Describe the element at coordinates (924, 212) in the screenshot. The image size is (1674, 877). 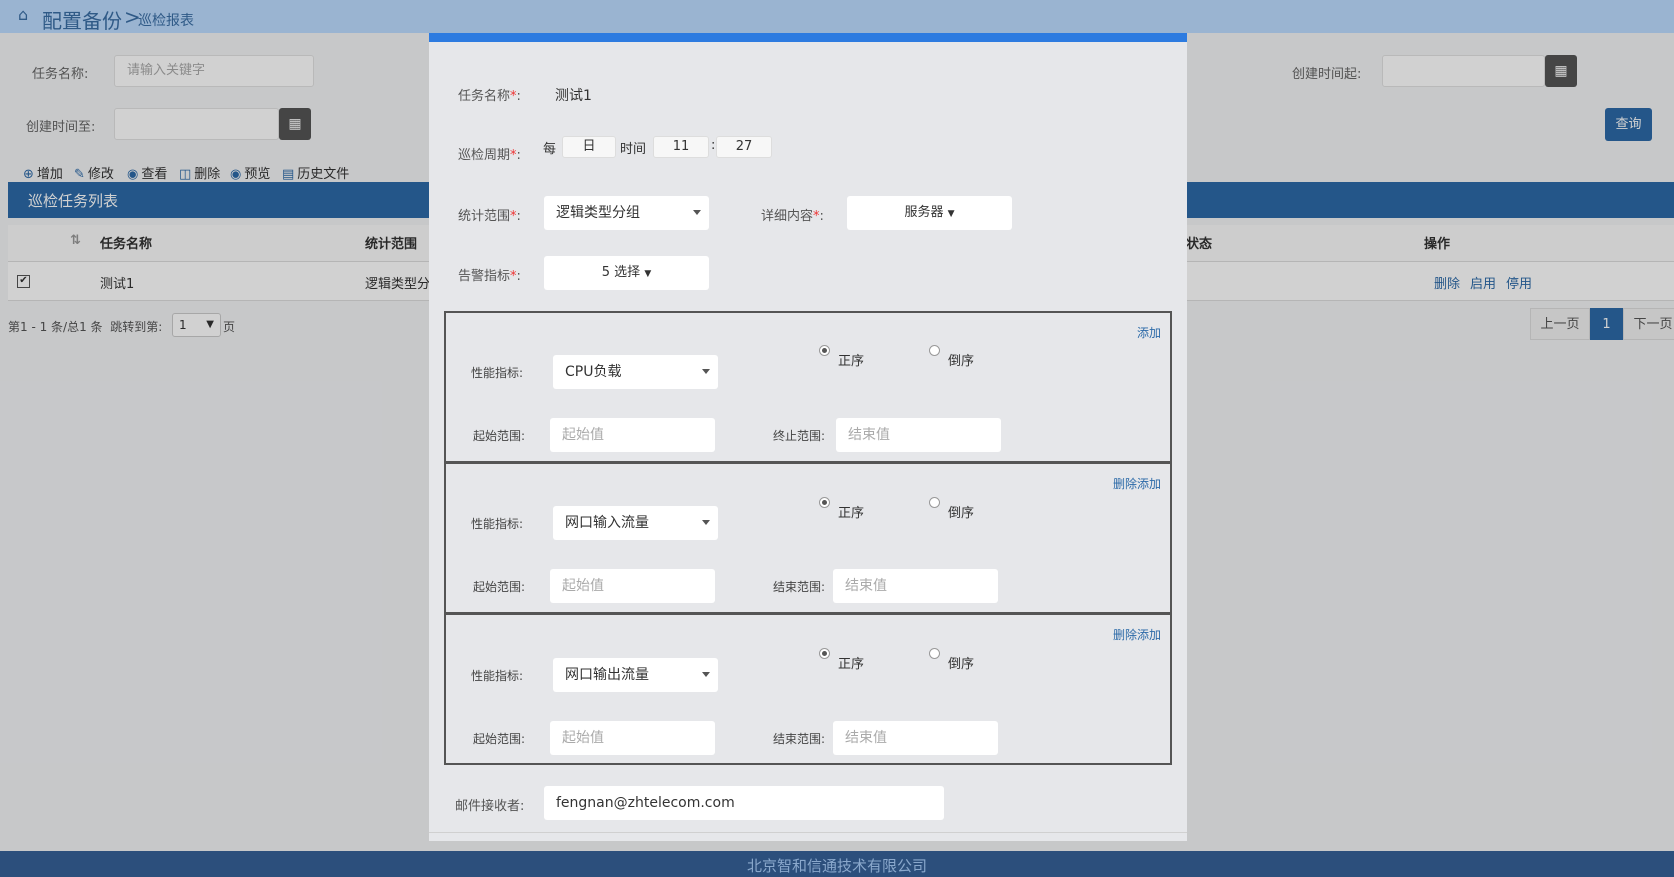
I see `detail-dropdown-value: 服务器` at that location.